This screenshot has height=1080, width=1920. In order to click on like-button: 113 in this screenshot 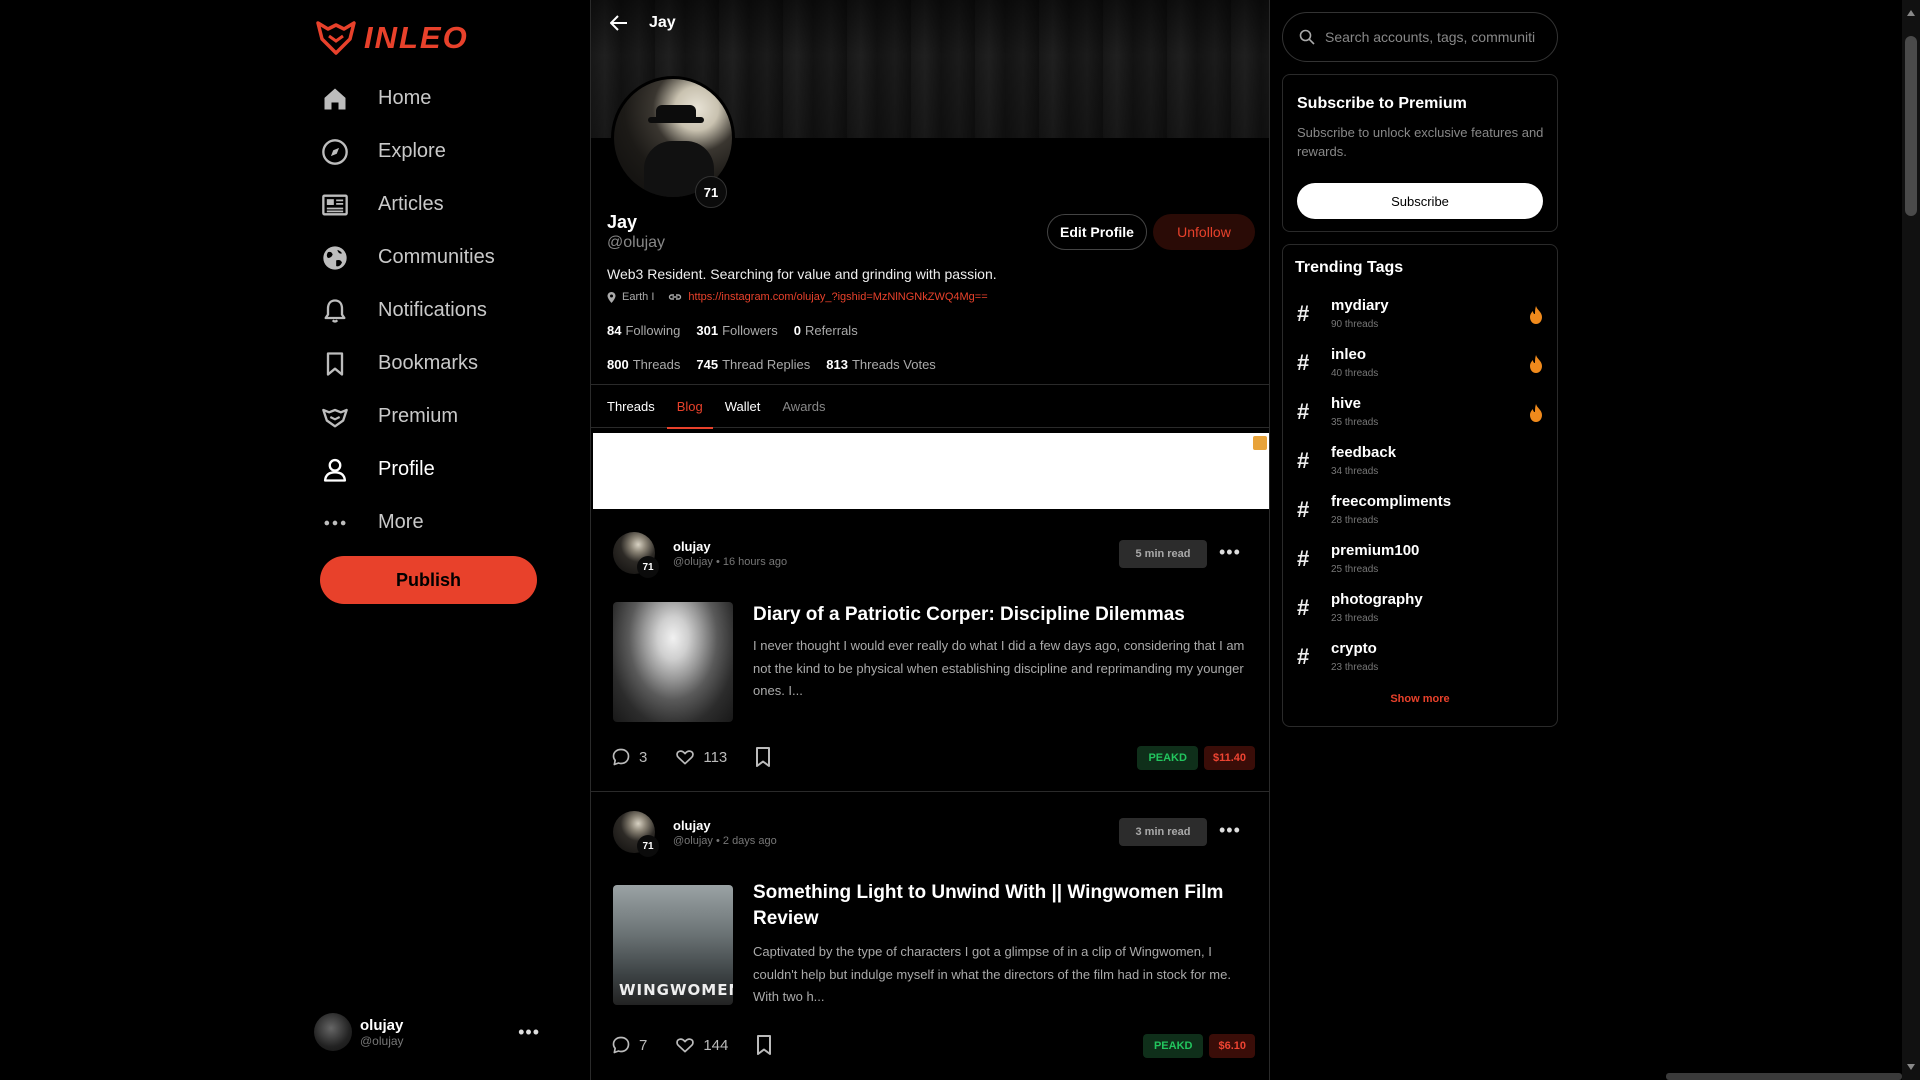, I will do `click(701, 757)`.